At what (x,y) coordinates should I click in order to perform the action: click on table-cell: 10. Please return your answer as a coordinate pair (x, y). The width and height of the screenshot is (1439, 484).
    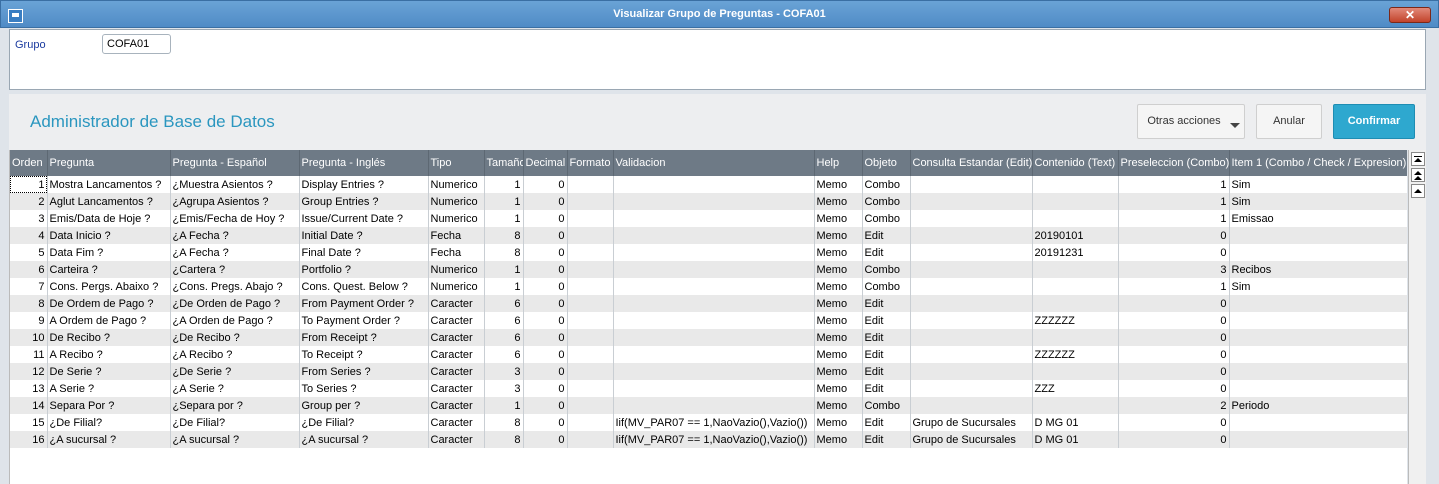
    Looking at the image, I should click on (29, 337).